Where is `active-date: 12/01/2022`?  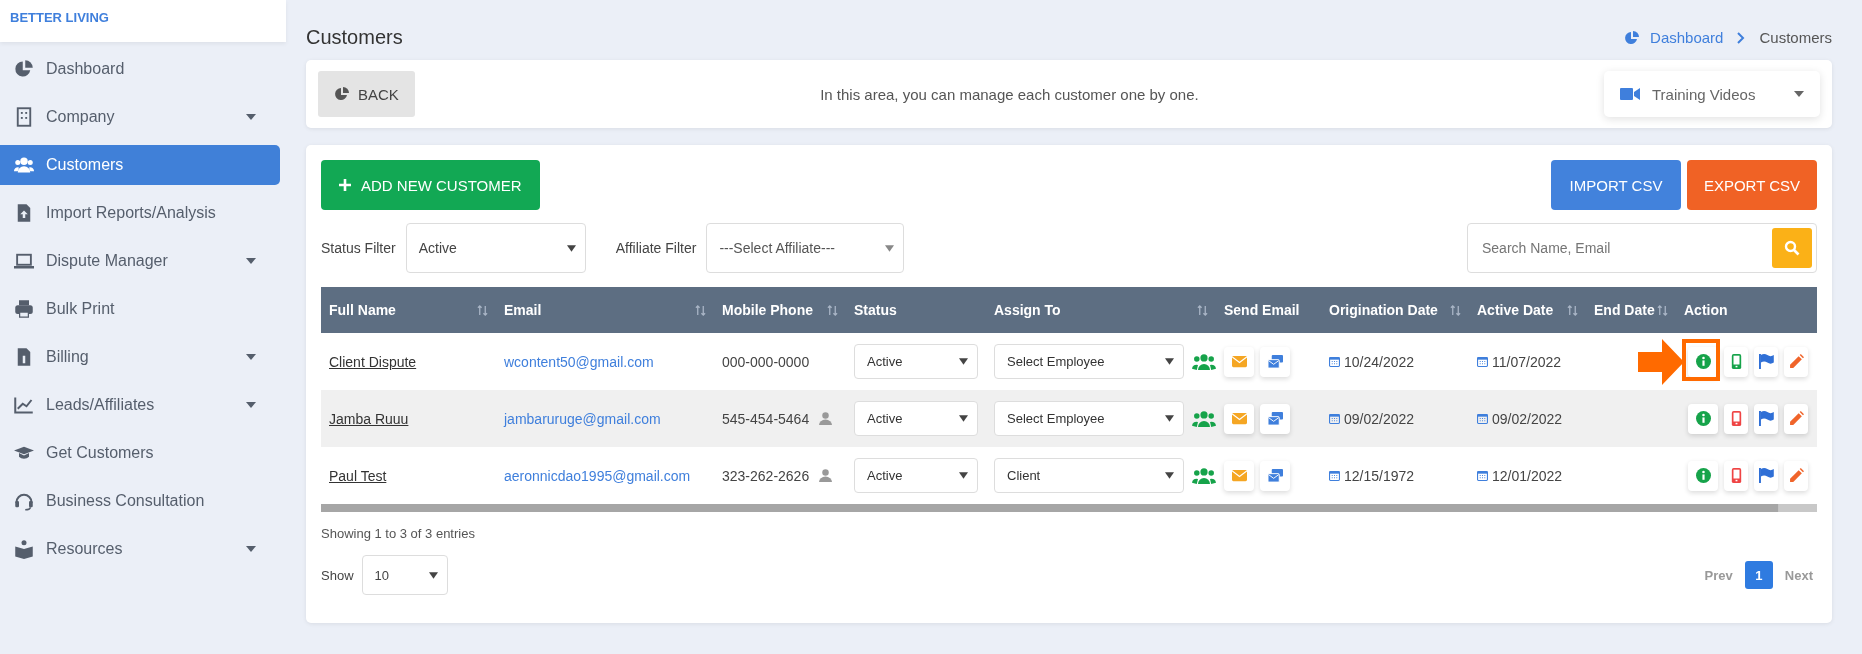 active-date: 12/01/2022 is located at coordinates (1527, 475).